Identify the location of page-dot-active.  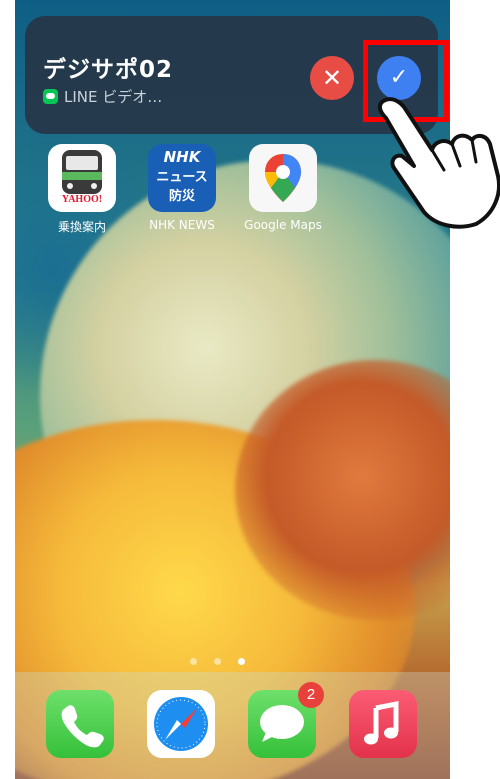
(242, 661).